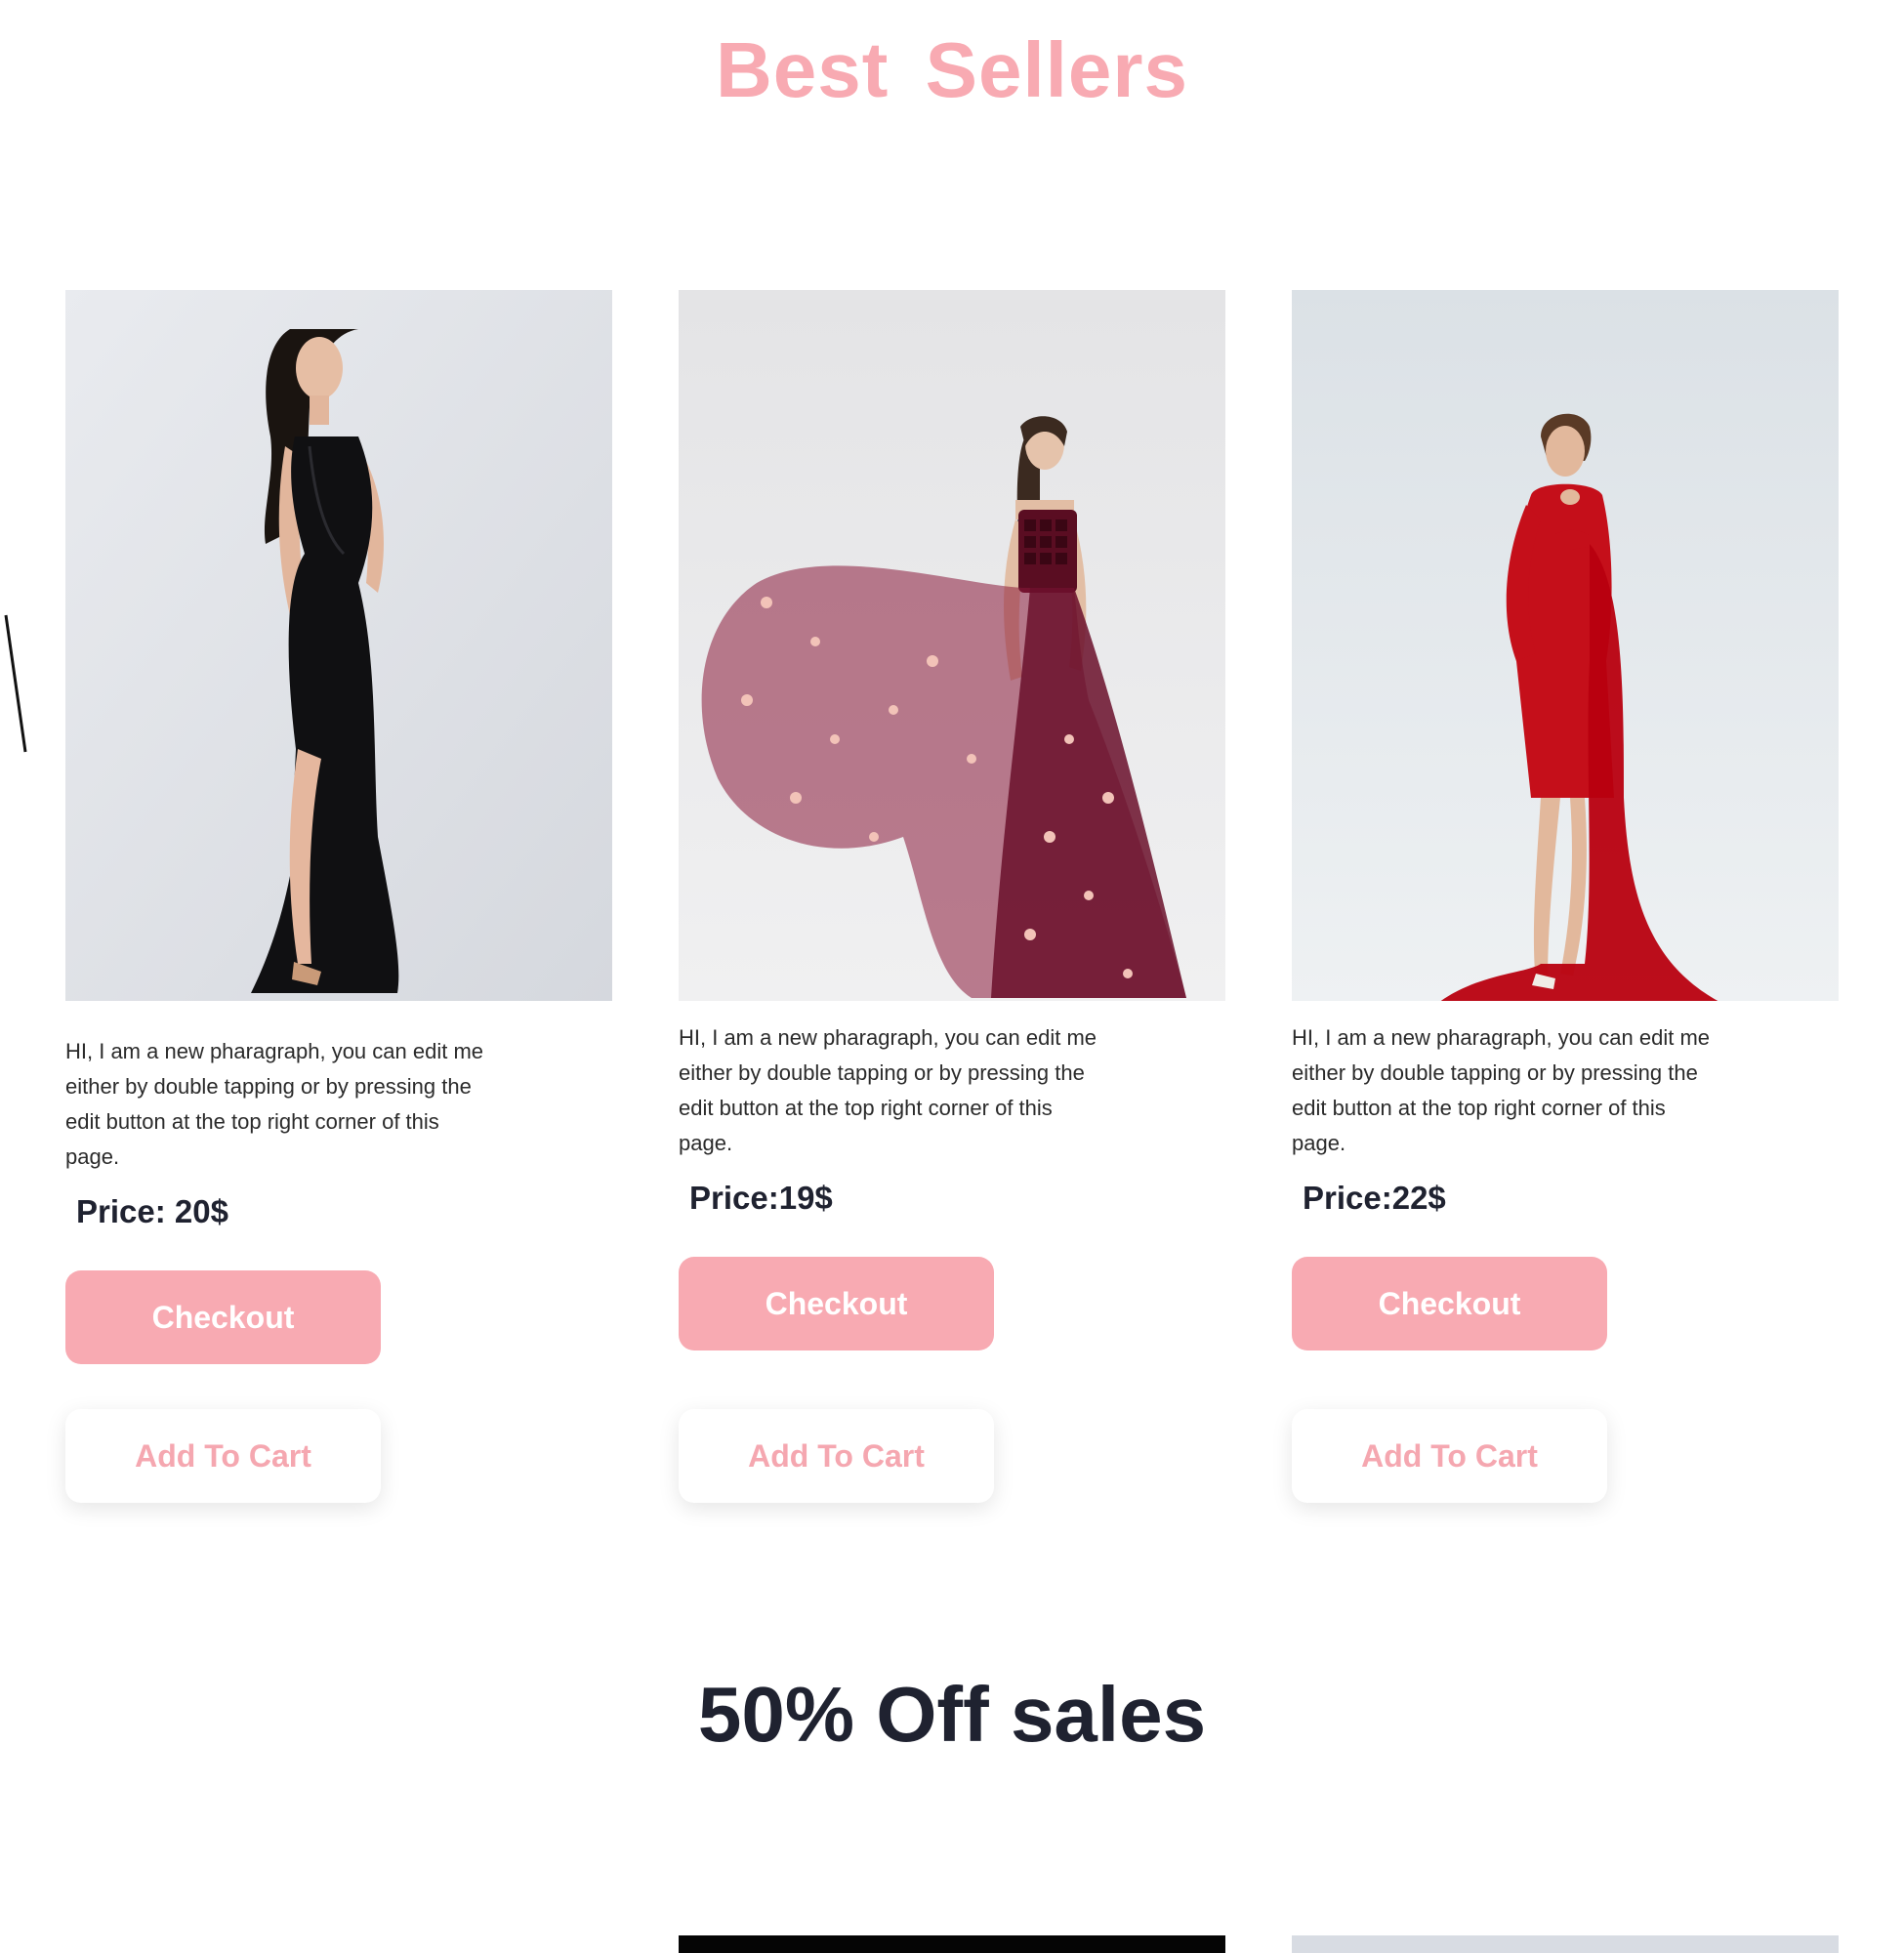 This screenshot has height=1953, width=1904. Describe the element at coordinates (152, 1211) in the screenshot. I see `product-price: Price: 20$` at that location.